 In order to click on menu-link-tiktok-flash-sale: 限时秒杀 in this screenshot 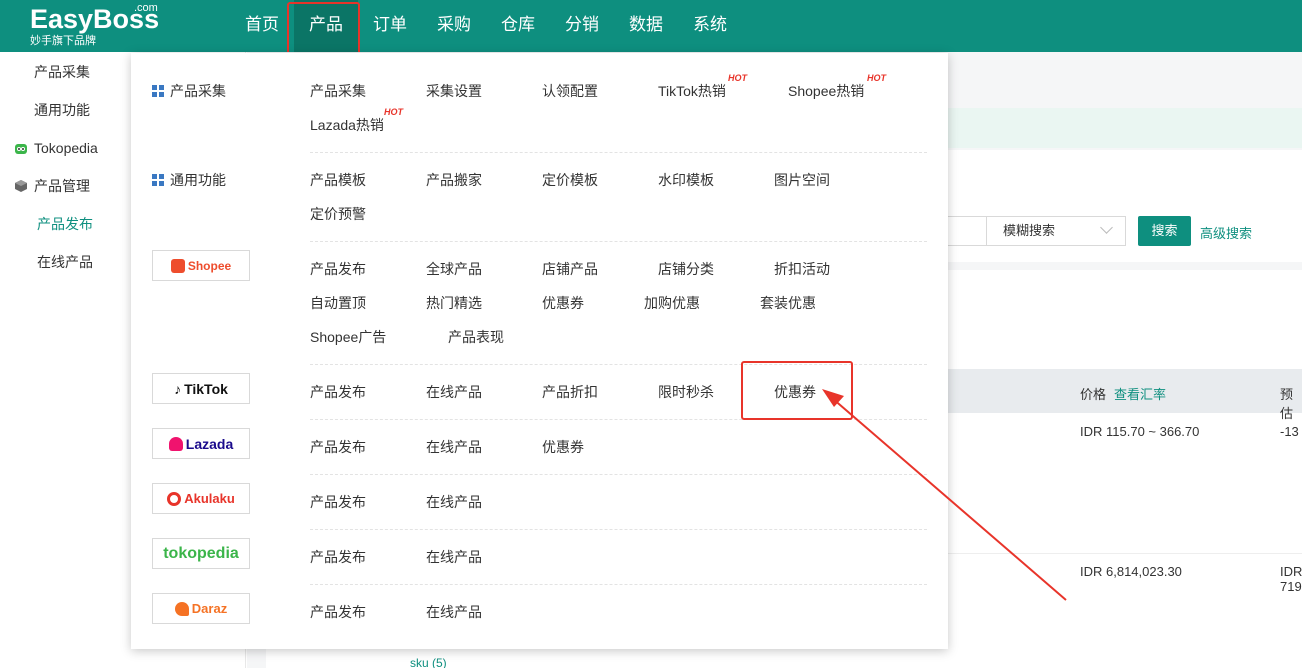, I will do `click(686, 392)`.